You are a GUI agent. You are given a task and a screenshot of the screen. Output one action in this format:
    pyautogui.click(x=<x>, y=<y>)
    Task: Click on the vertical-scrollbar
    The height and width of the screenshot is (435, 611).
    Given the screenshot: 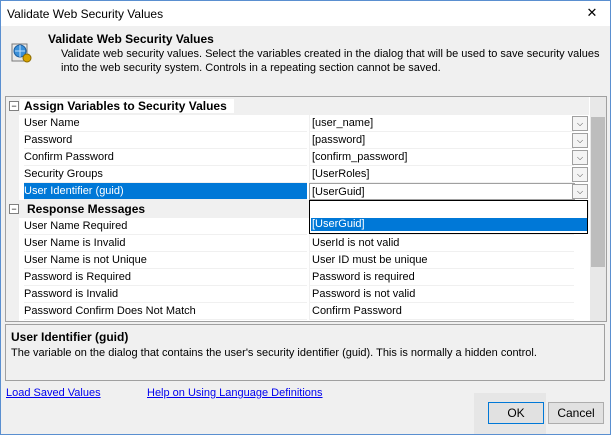 What is the action you would take?
    pyautogui.click(x=598, y=209)
    